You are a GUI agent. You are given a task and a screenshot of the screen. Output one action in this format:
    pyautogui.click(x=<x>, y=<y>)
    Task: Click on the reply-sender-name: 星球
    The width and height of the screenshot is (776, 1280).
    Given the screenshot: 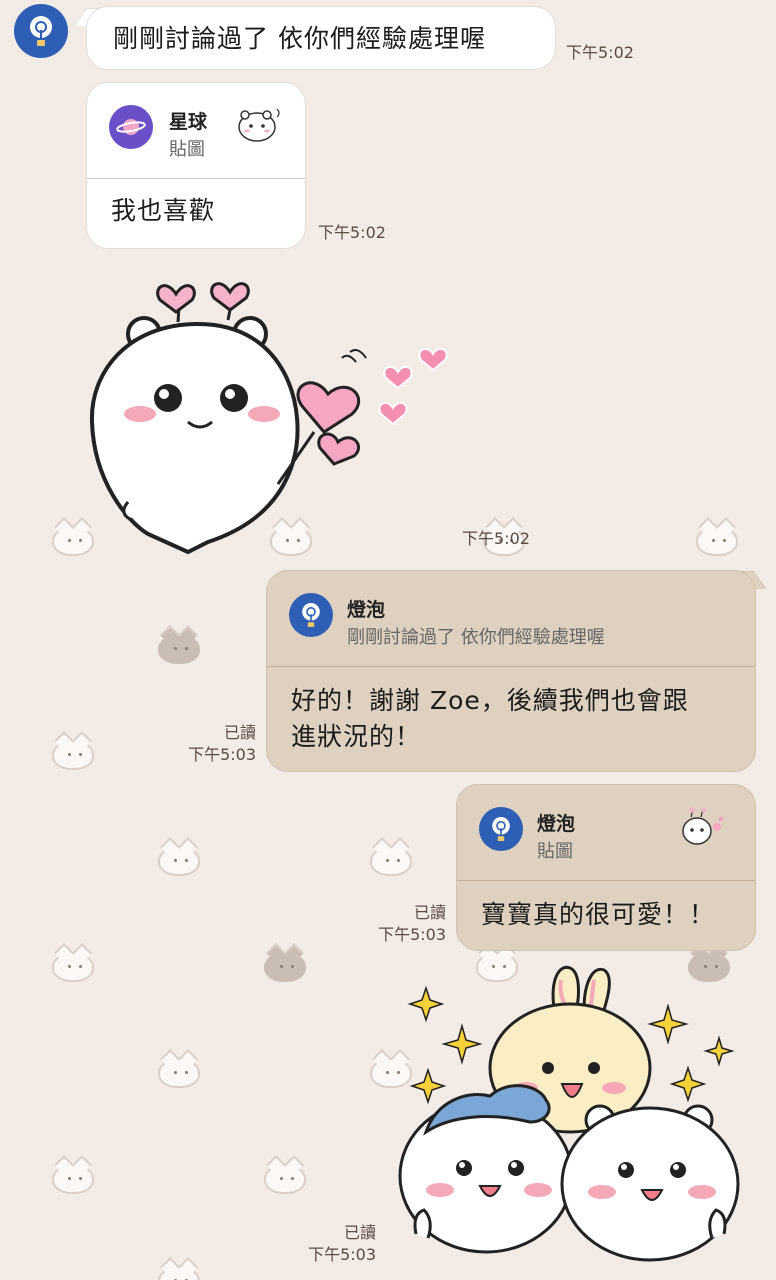 What is the action you would take?
    pyautogui.click(x=188, y=122)
    